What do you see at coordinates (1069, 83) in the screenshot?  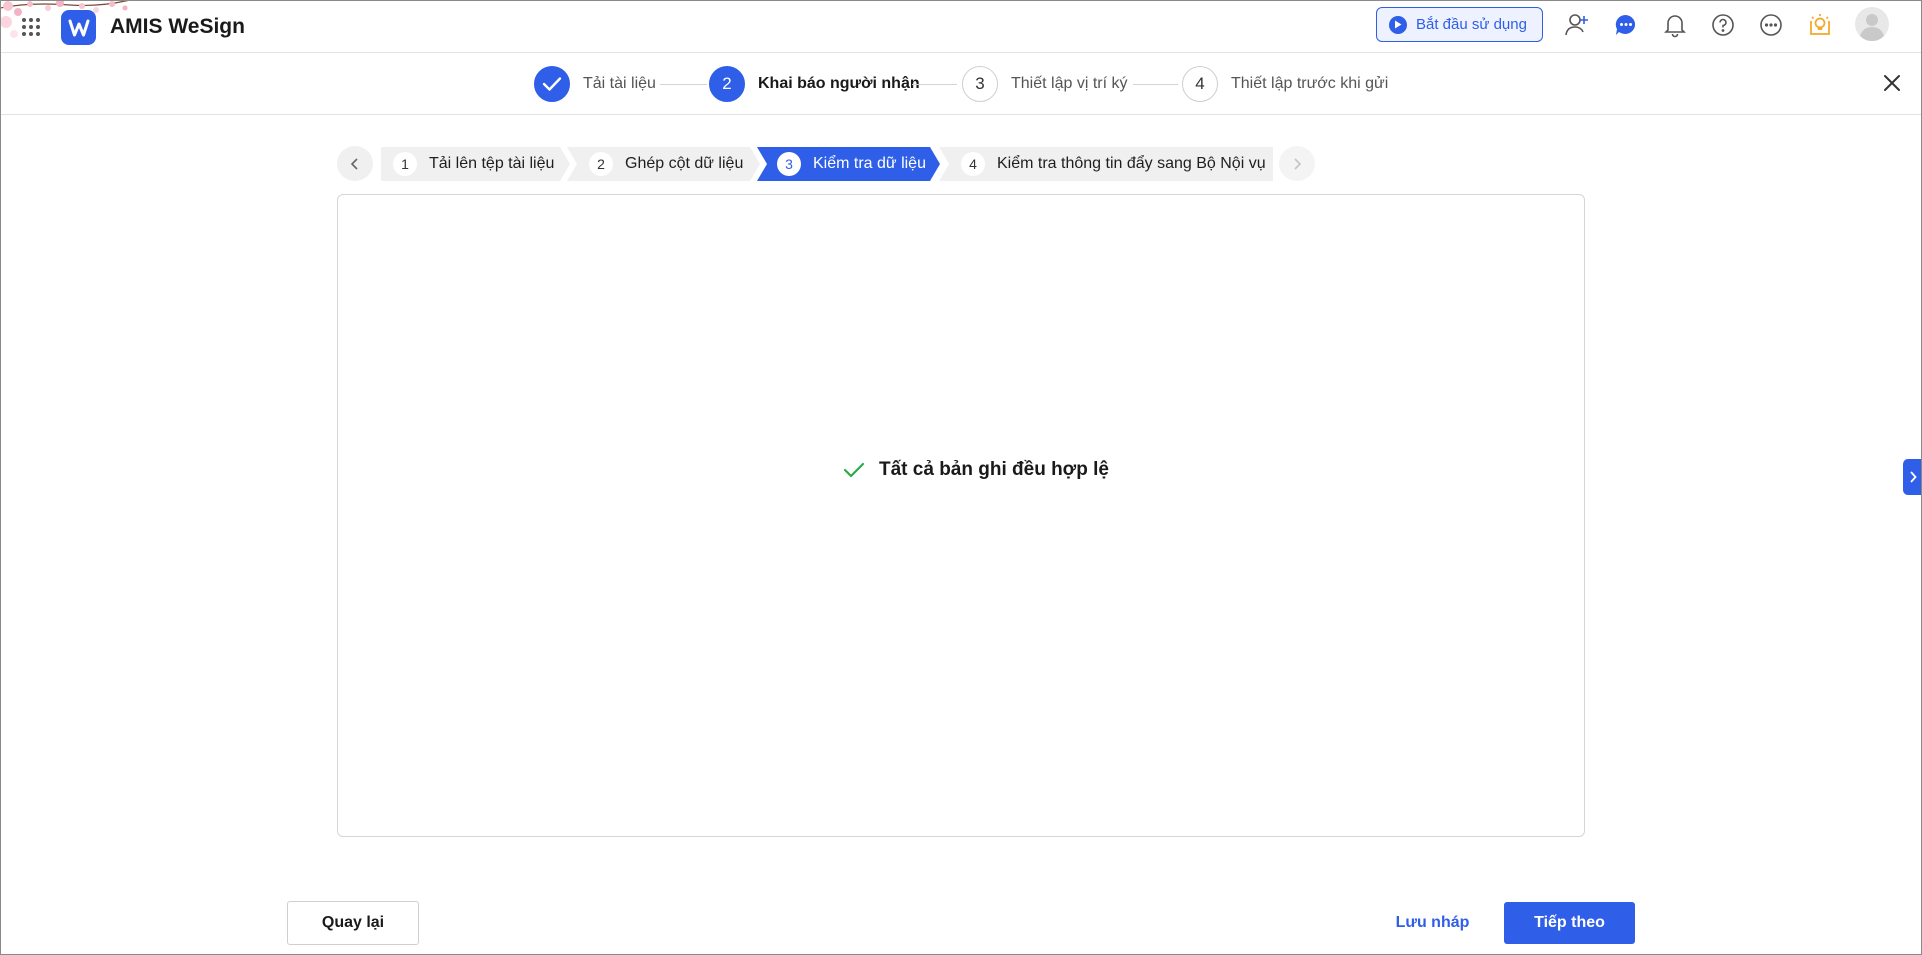 I see `wizard-step-label: Thiết lập vị trí ký` at bounding box center [1069, 83].